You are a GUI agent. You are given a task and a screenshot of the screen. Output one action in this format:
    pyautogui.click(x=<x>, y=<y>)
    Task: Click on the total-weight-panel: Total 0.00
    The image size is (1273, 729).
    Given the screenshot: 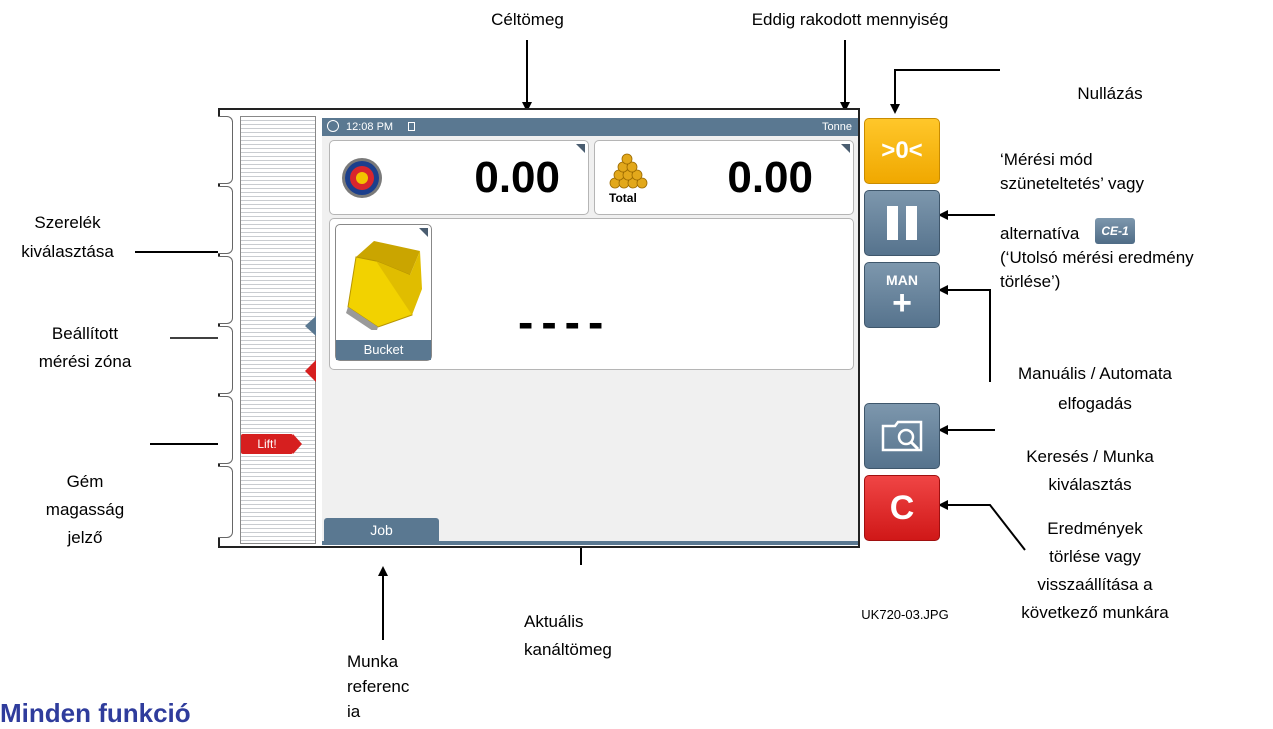 What is the action you would take?
    pyautogui.click(x=724, y=177)
    